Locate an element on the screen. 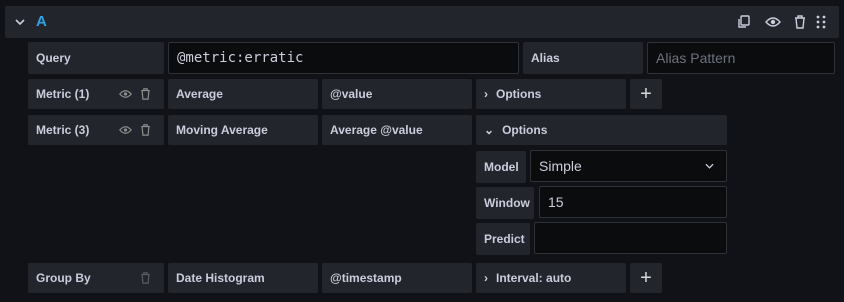 The image size is (844, 302). collapse-chevron-icon is located at coordinates (20, 22).